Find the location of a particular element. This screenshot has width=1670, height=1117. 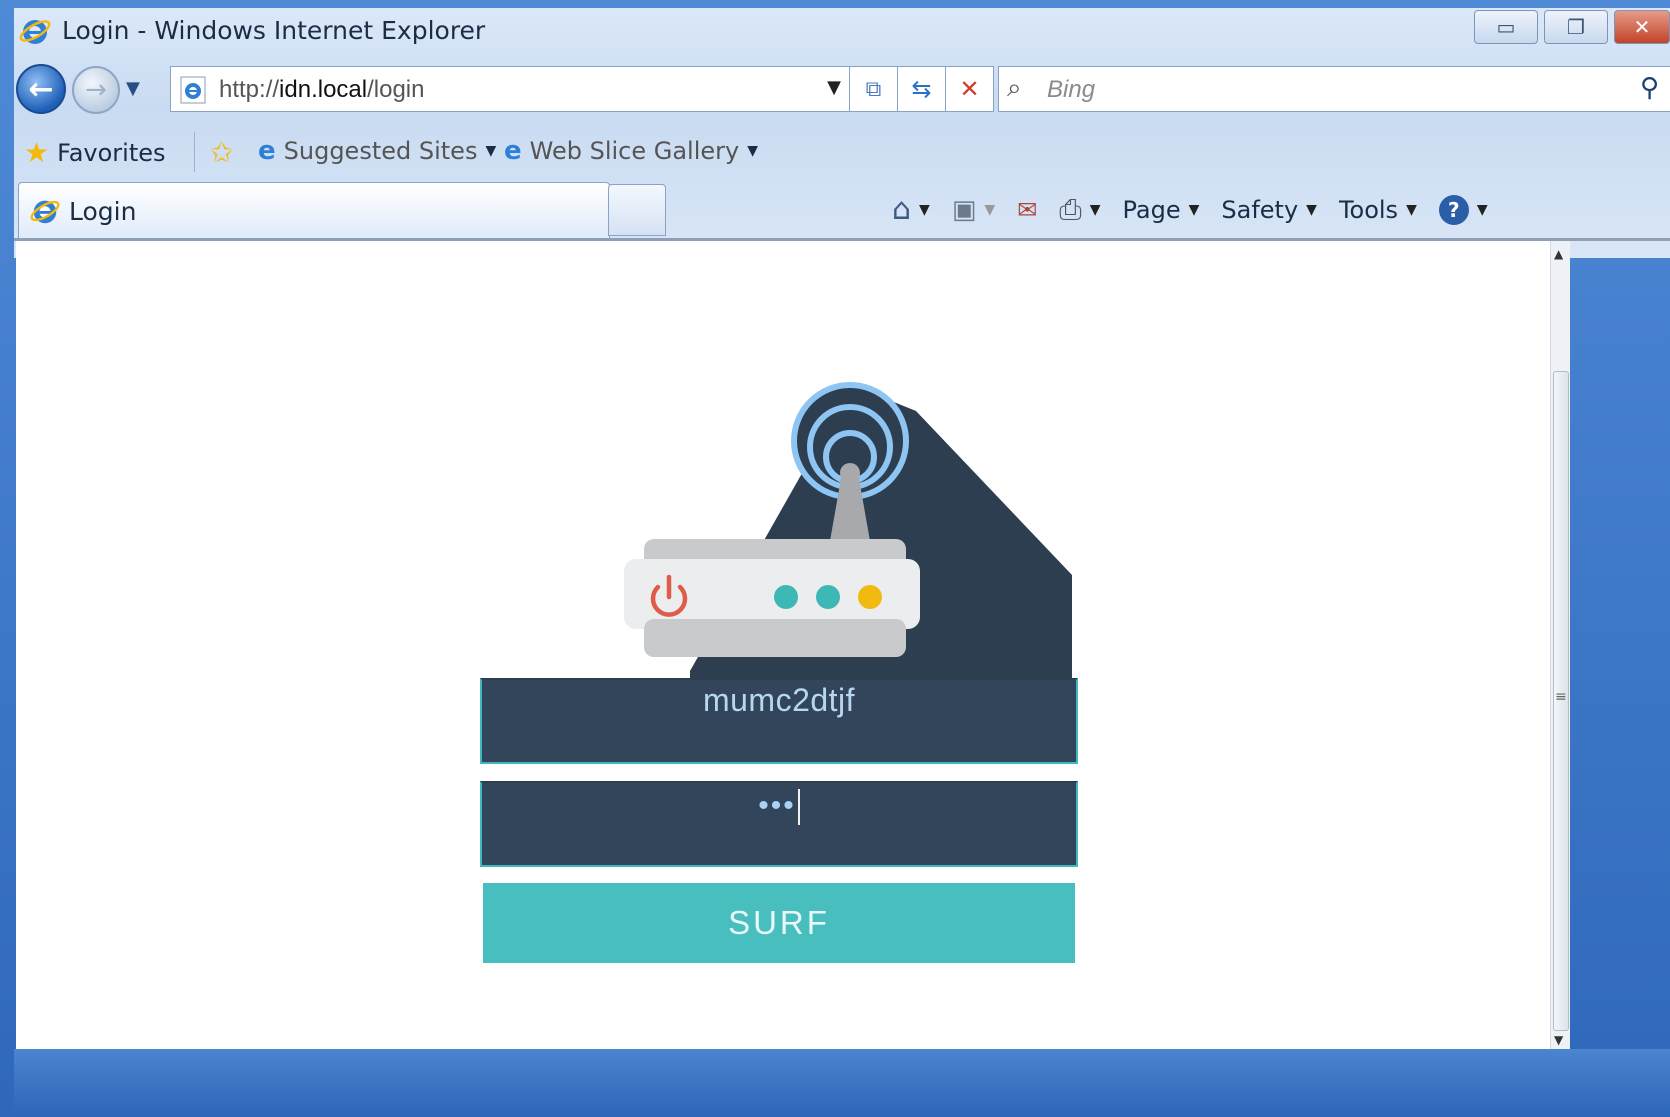

stop-icon: ✕ is located at coordinates (969, 89).